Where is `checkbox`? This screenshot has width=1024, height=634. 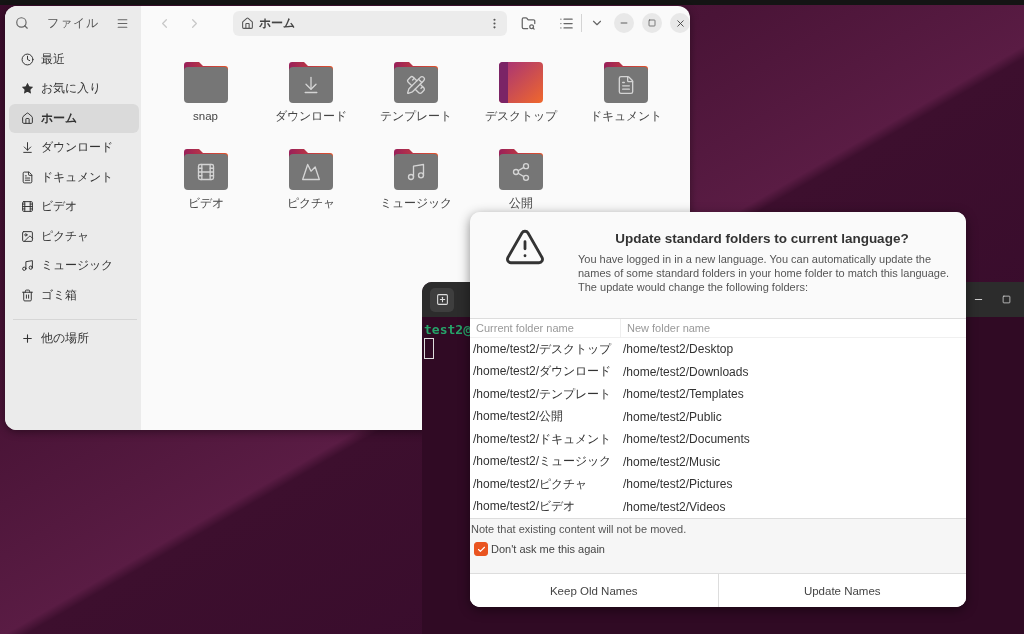
checkbox is located at coordinates (481, 549).